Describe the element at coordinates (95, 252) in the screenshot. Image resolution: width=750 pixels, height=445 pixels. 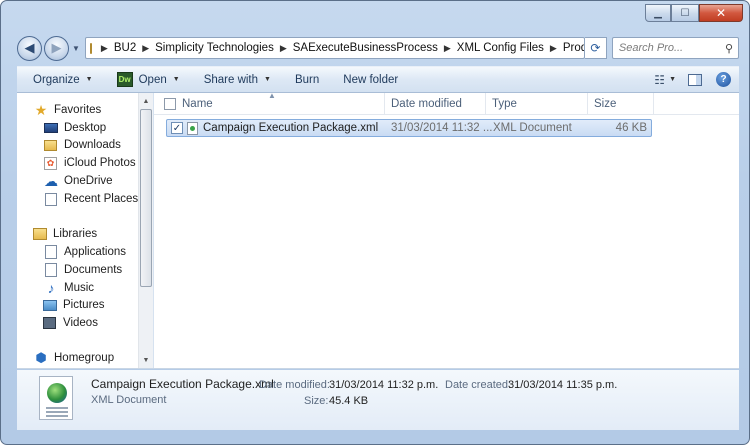
I see `sidebar-item-label: Applications` at that location.